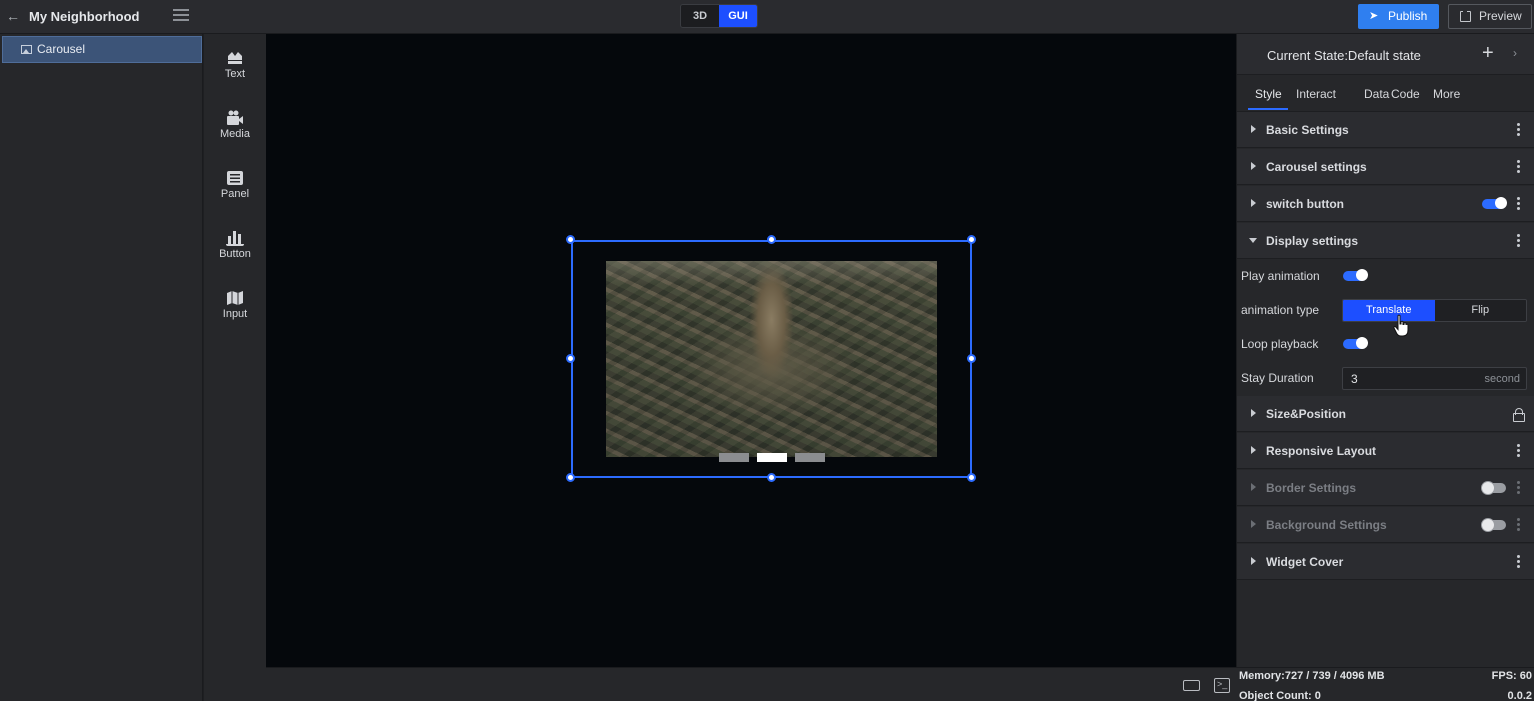 The height and width of the screenshot is (701, 1534). Describe the element at coordinates (1488, 53) in the screenshot. I see `add-state-icon: +` at that location.